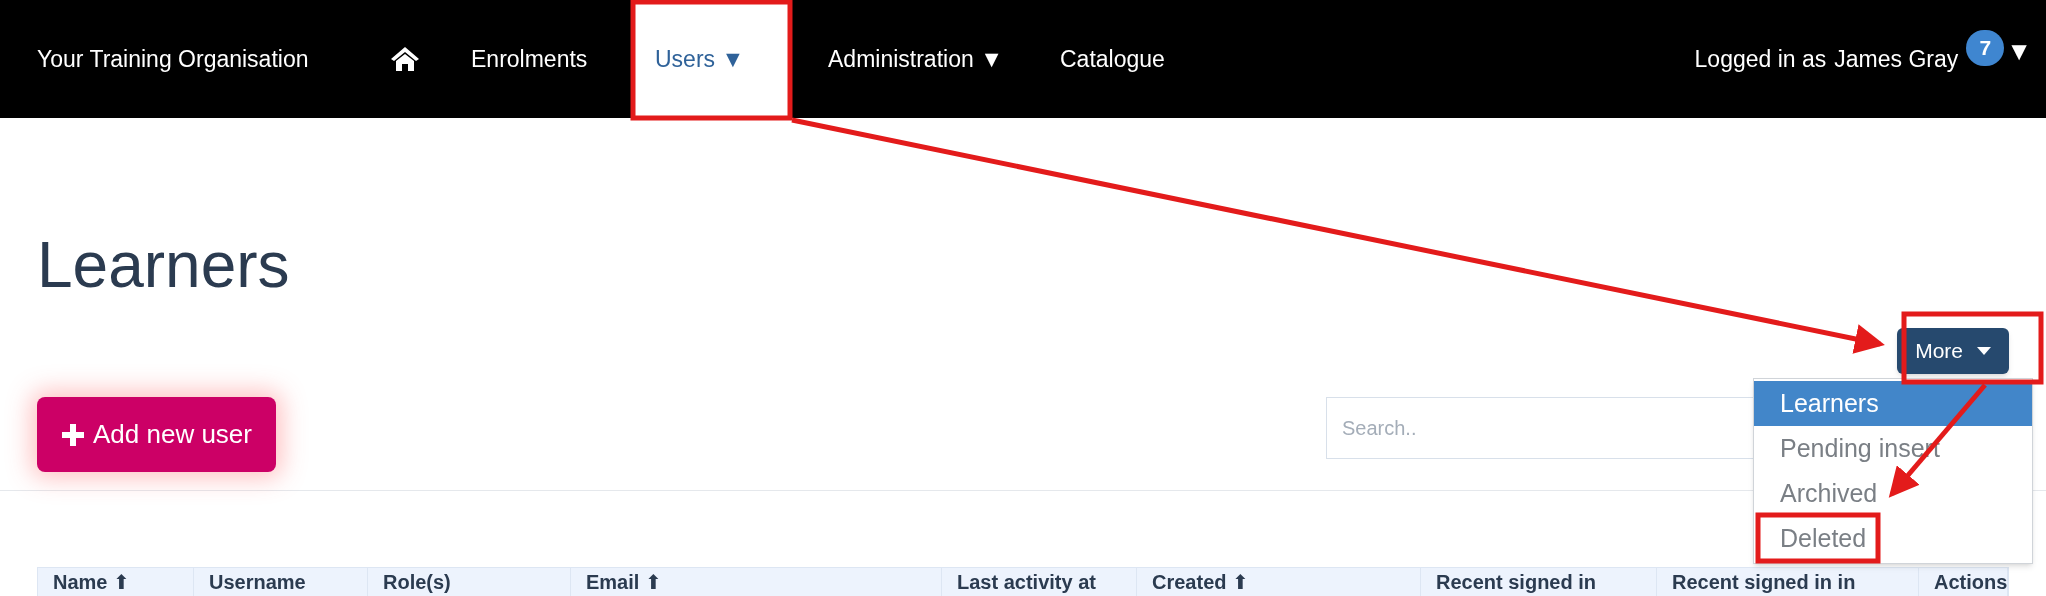  What do you see at coordinates (73, 434) in the screenshot?
I see `plus-icon` at bounding box center [73, 434].